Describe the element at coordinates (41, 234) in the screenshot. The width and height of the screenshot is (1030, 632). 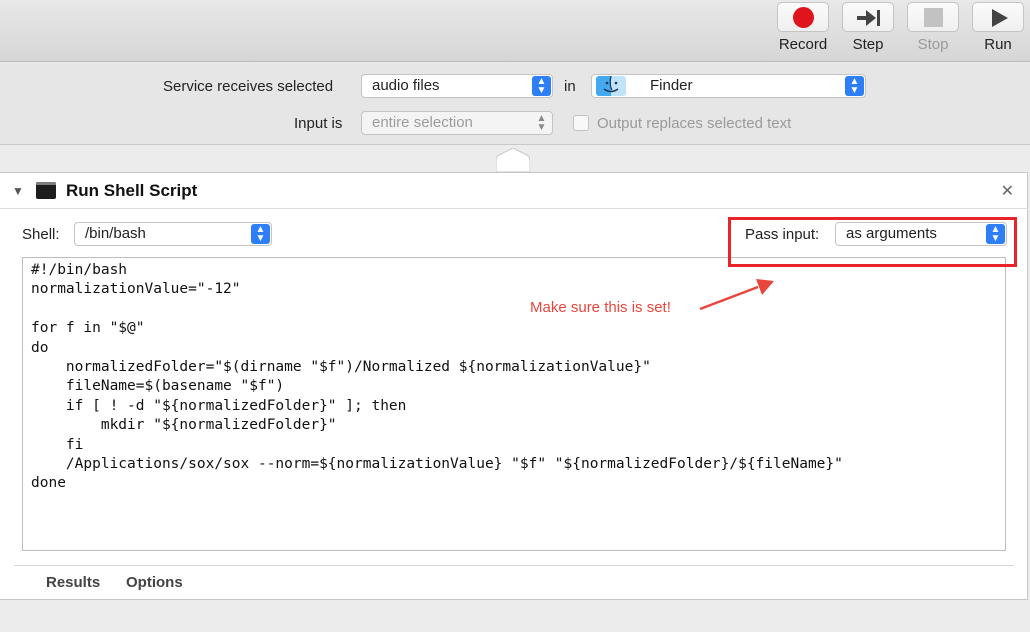
I see `shell-label: Shell:` at that location.